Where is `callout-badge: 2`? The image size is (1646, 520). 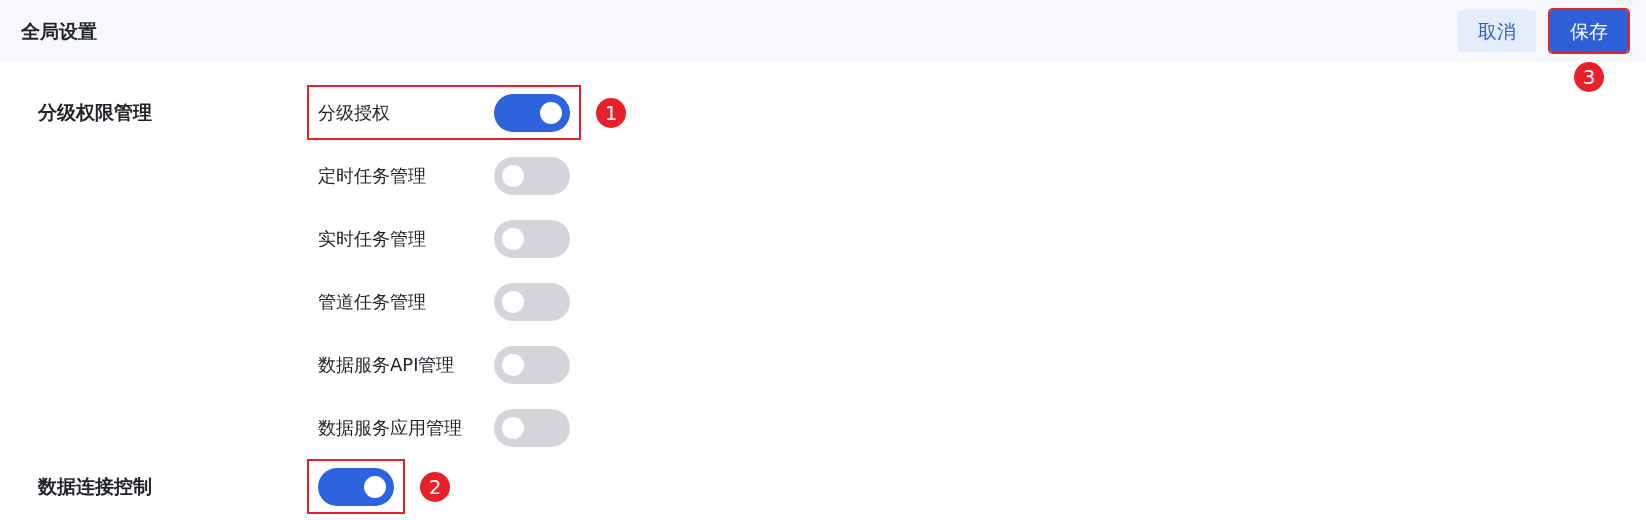 callout-badge: 2 is located at coordinates (435, 486).